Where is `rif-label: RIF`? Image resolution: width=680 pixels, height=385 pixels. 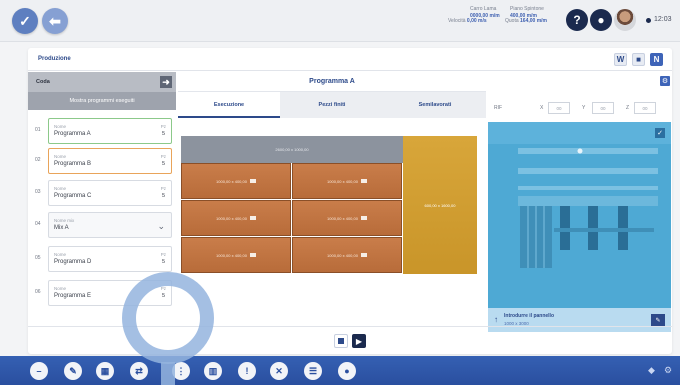
rif-label: RIF is located at coordinates (498, 108).